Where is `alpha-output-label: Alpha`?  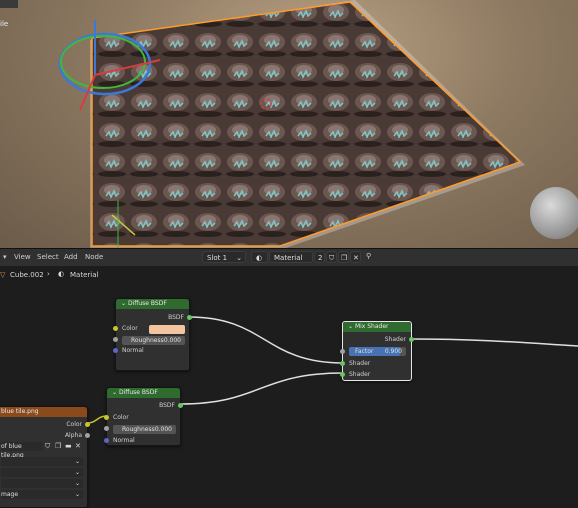 alpha-output-label: Alpha is located at coordinates (73, 435).